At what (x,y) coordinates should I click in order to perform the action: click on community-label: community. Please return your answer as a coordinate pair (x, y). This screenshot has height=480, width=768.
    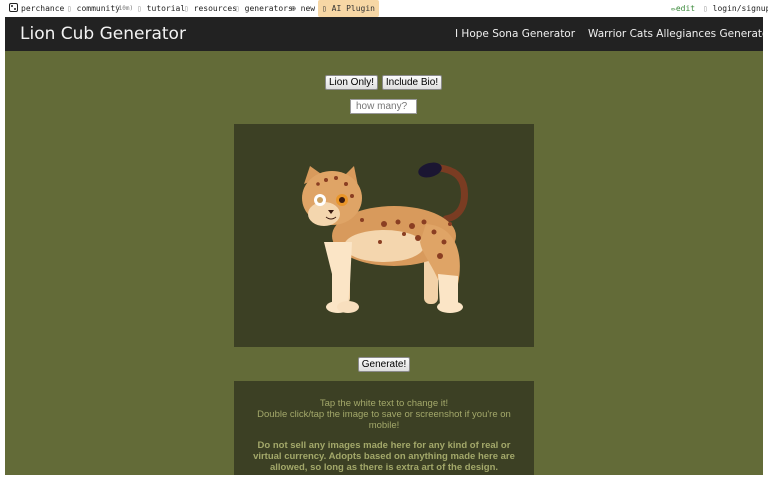
    Looking at the image, I should click on (98, 8).